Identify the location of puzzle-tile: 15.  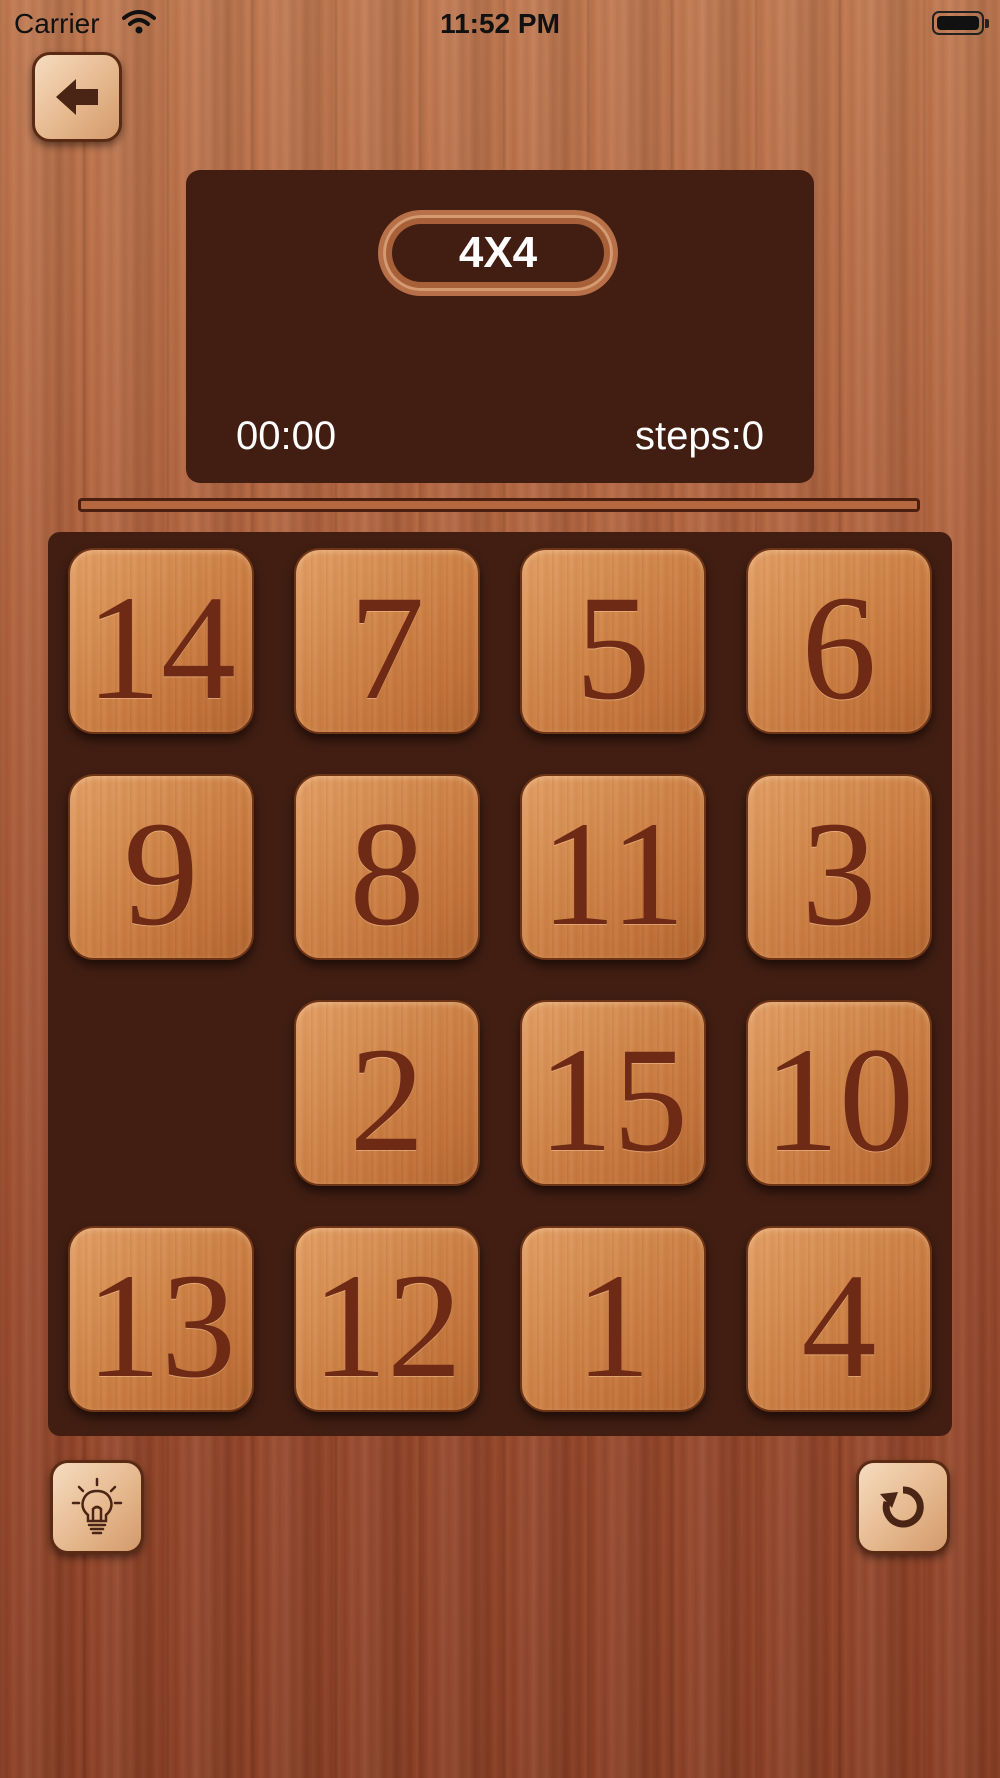
(613, 1093).